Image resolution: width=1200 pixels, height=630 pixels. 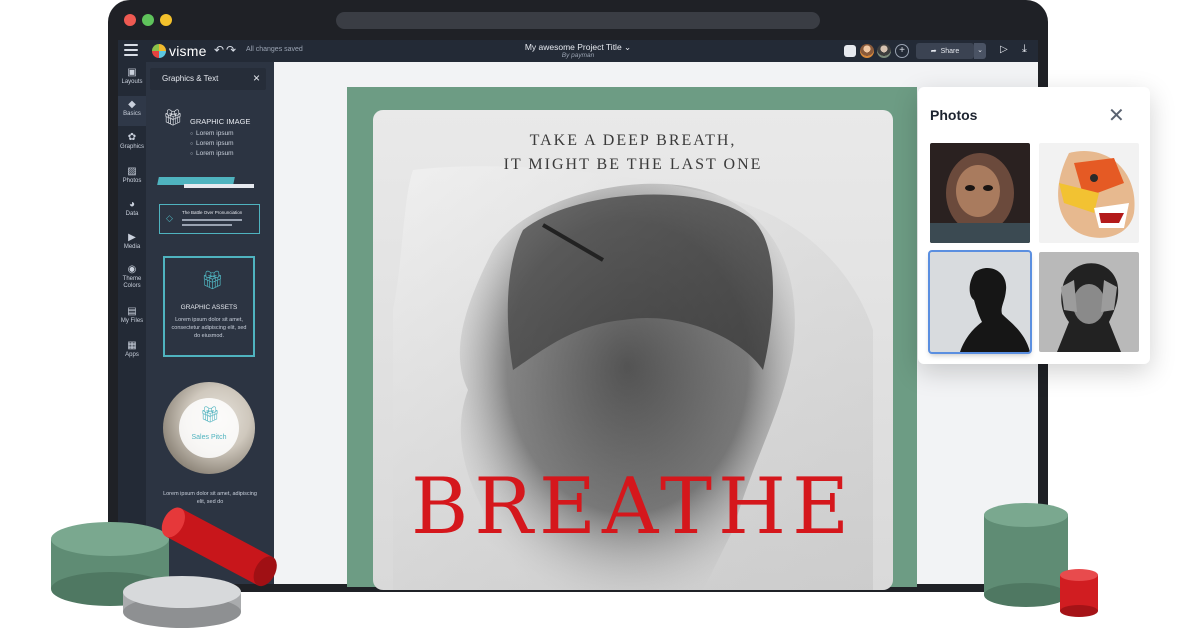 What do you see at coordinates (132, 82) in the screenshot?
I see `rail-label: Layouts` at bounding box center [132, 82].